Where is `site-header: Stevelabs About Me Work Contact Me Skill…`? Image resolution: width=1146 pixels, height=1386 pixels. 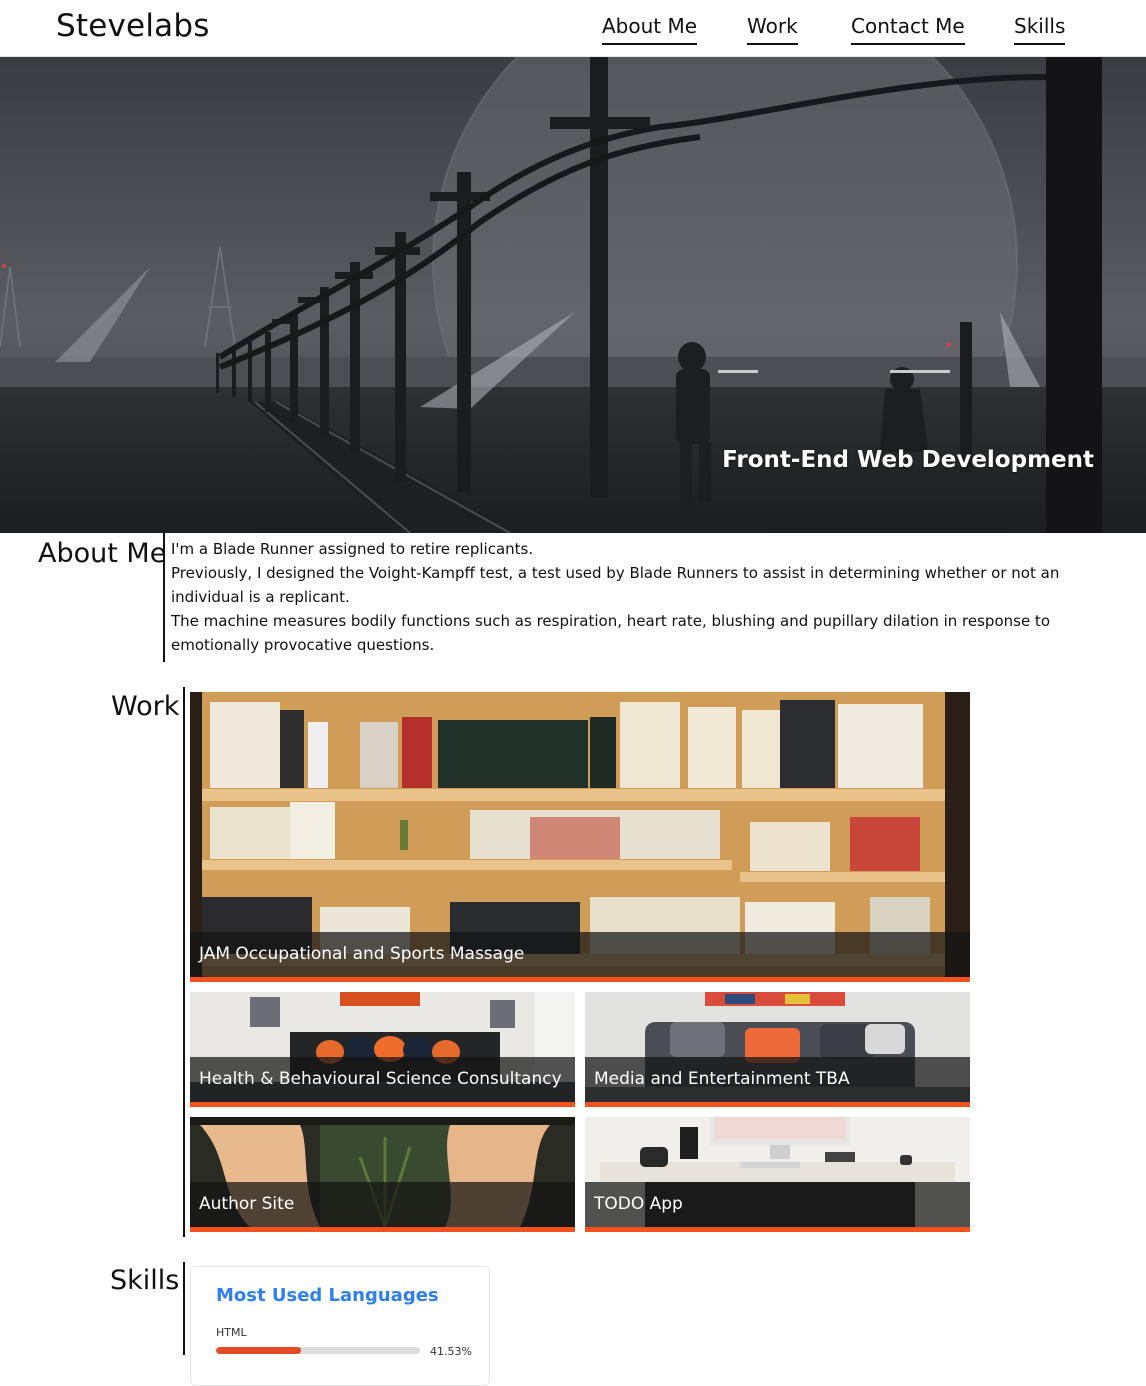 site-header: Stevelabs About Me Work Contact Me Skill… is located at coordinates (573, 28).